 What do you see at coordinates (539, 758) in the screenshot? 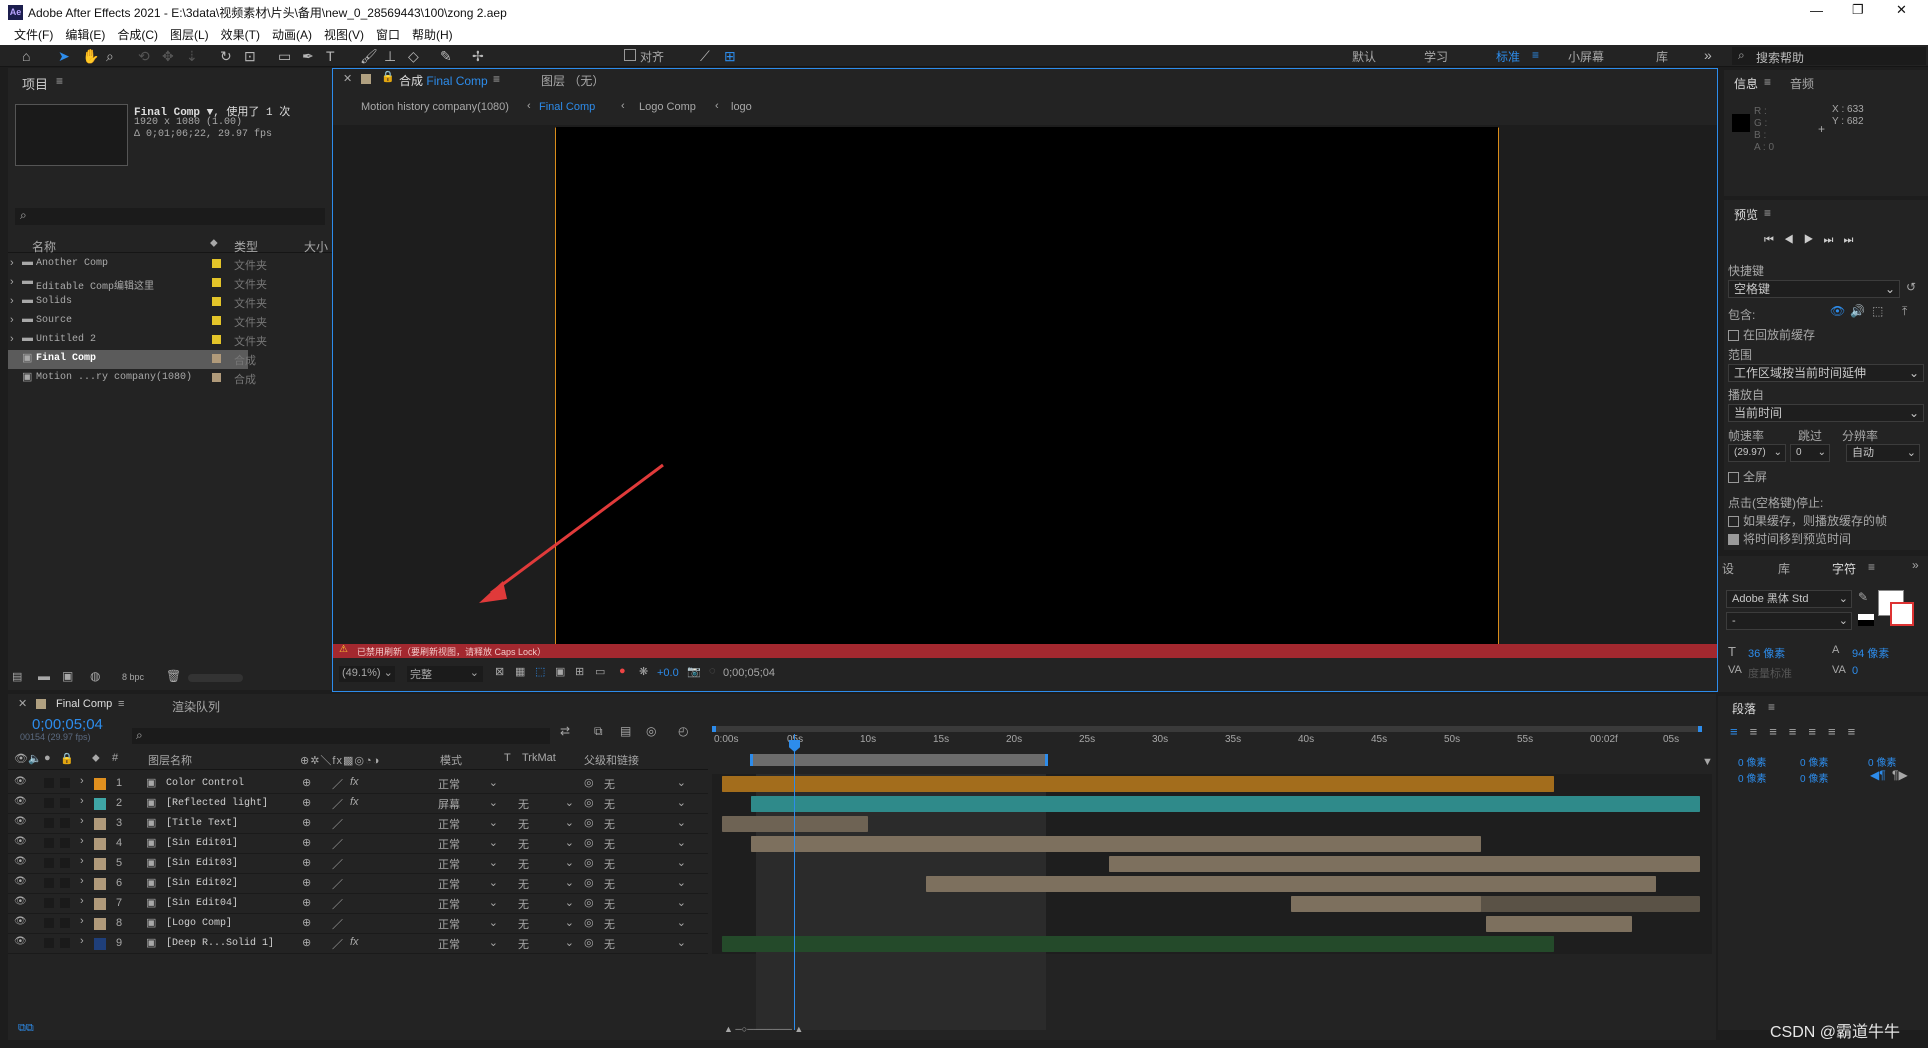
I see `col-trkmat: TrkMat` at bounding box center [539, 758].